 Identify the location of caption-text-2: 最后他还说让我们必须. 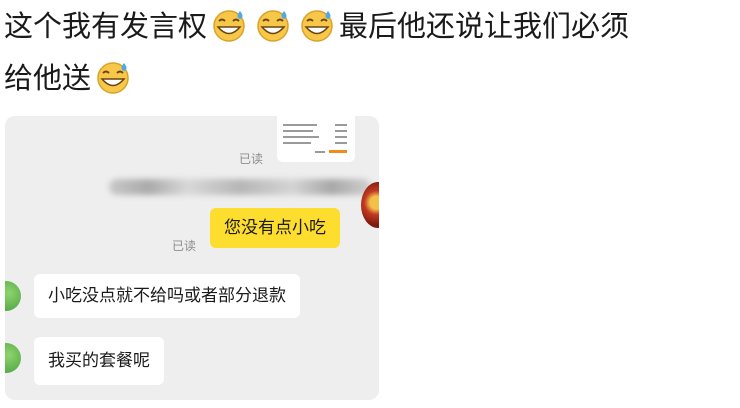
(484, 26).